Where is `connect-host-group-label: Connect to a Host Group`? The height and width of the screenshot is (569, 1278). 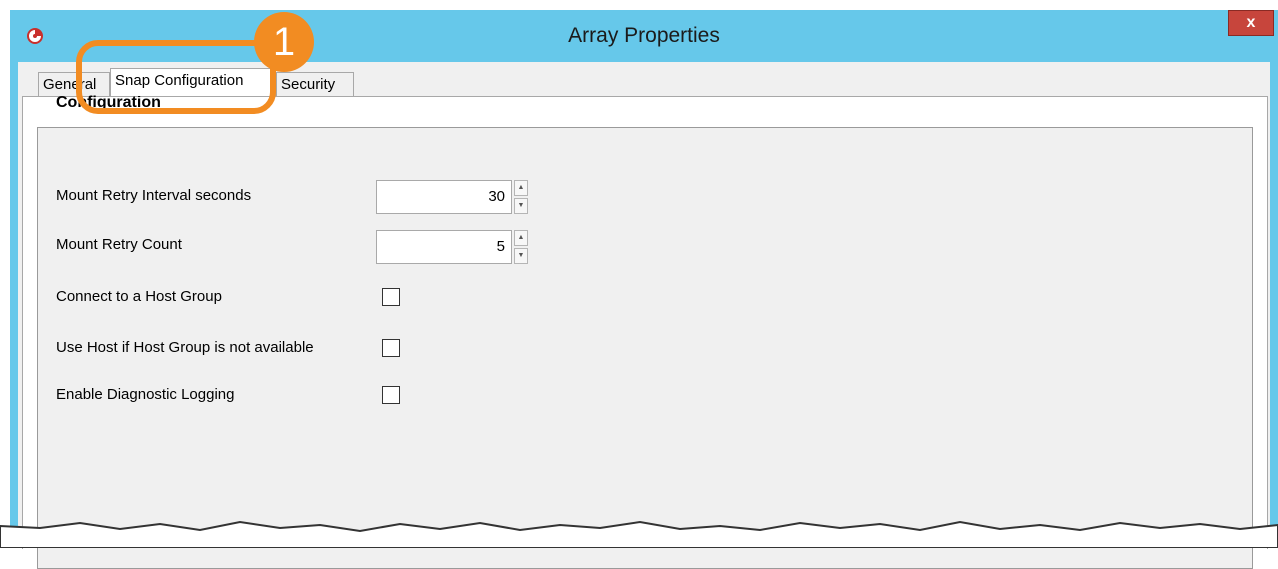
connect-host-group-label: Connect to a Host Group is located at coordinates (139, 296).